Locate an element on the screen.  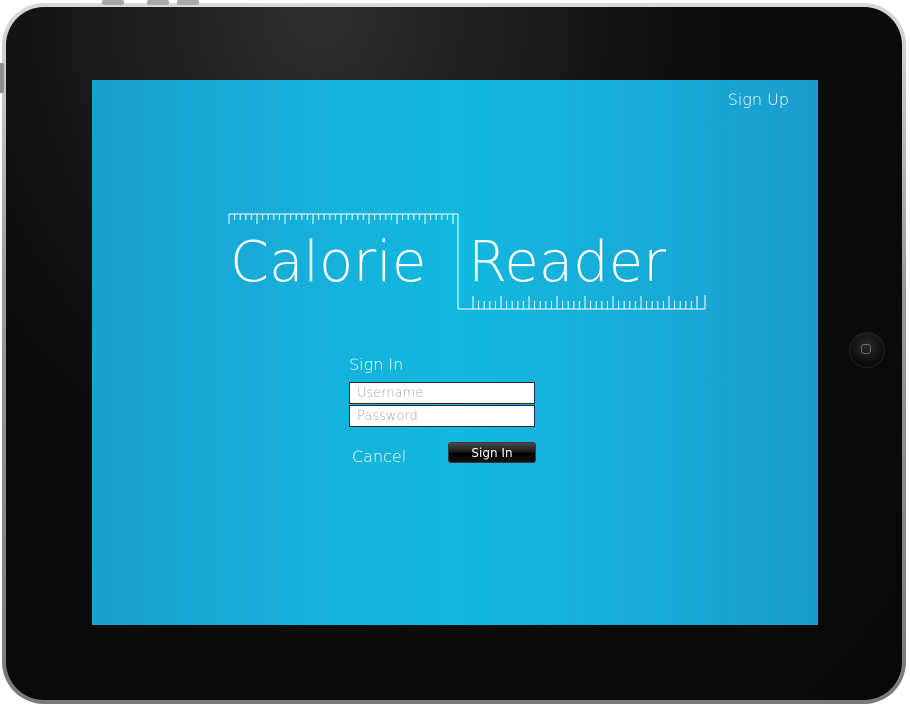
home-button is located at coordinates (867, 350).